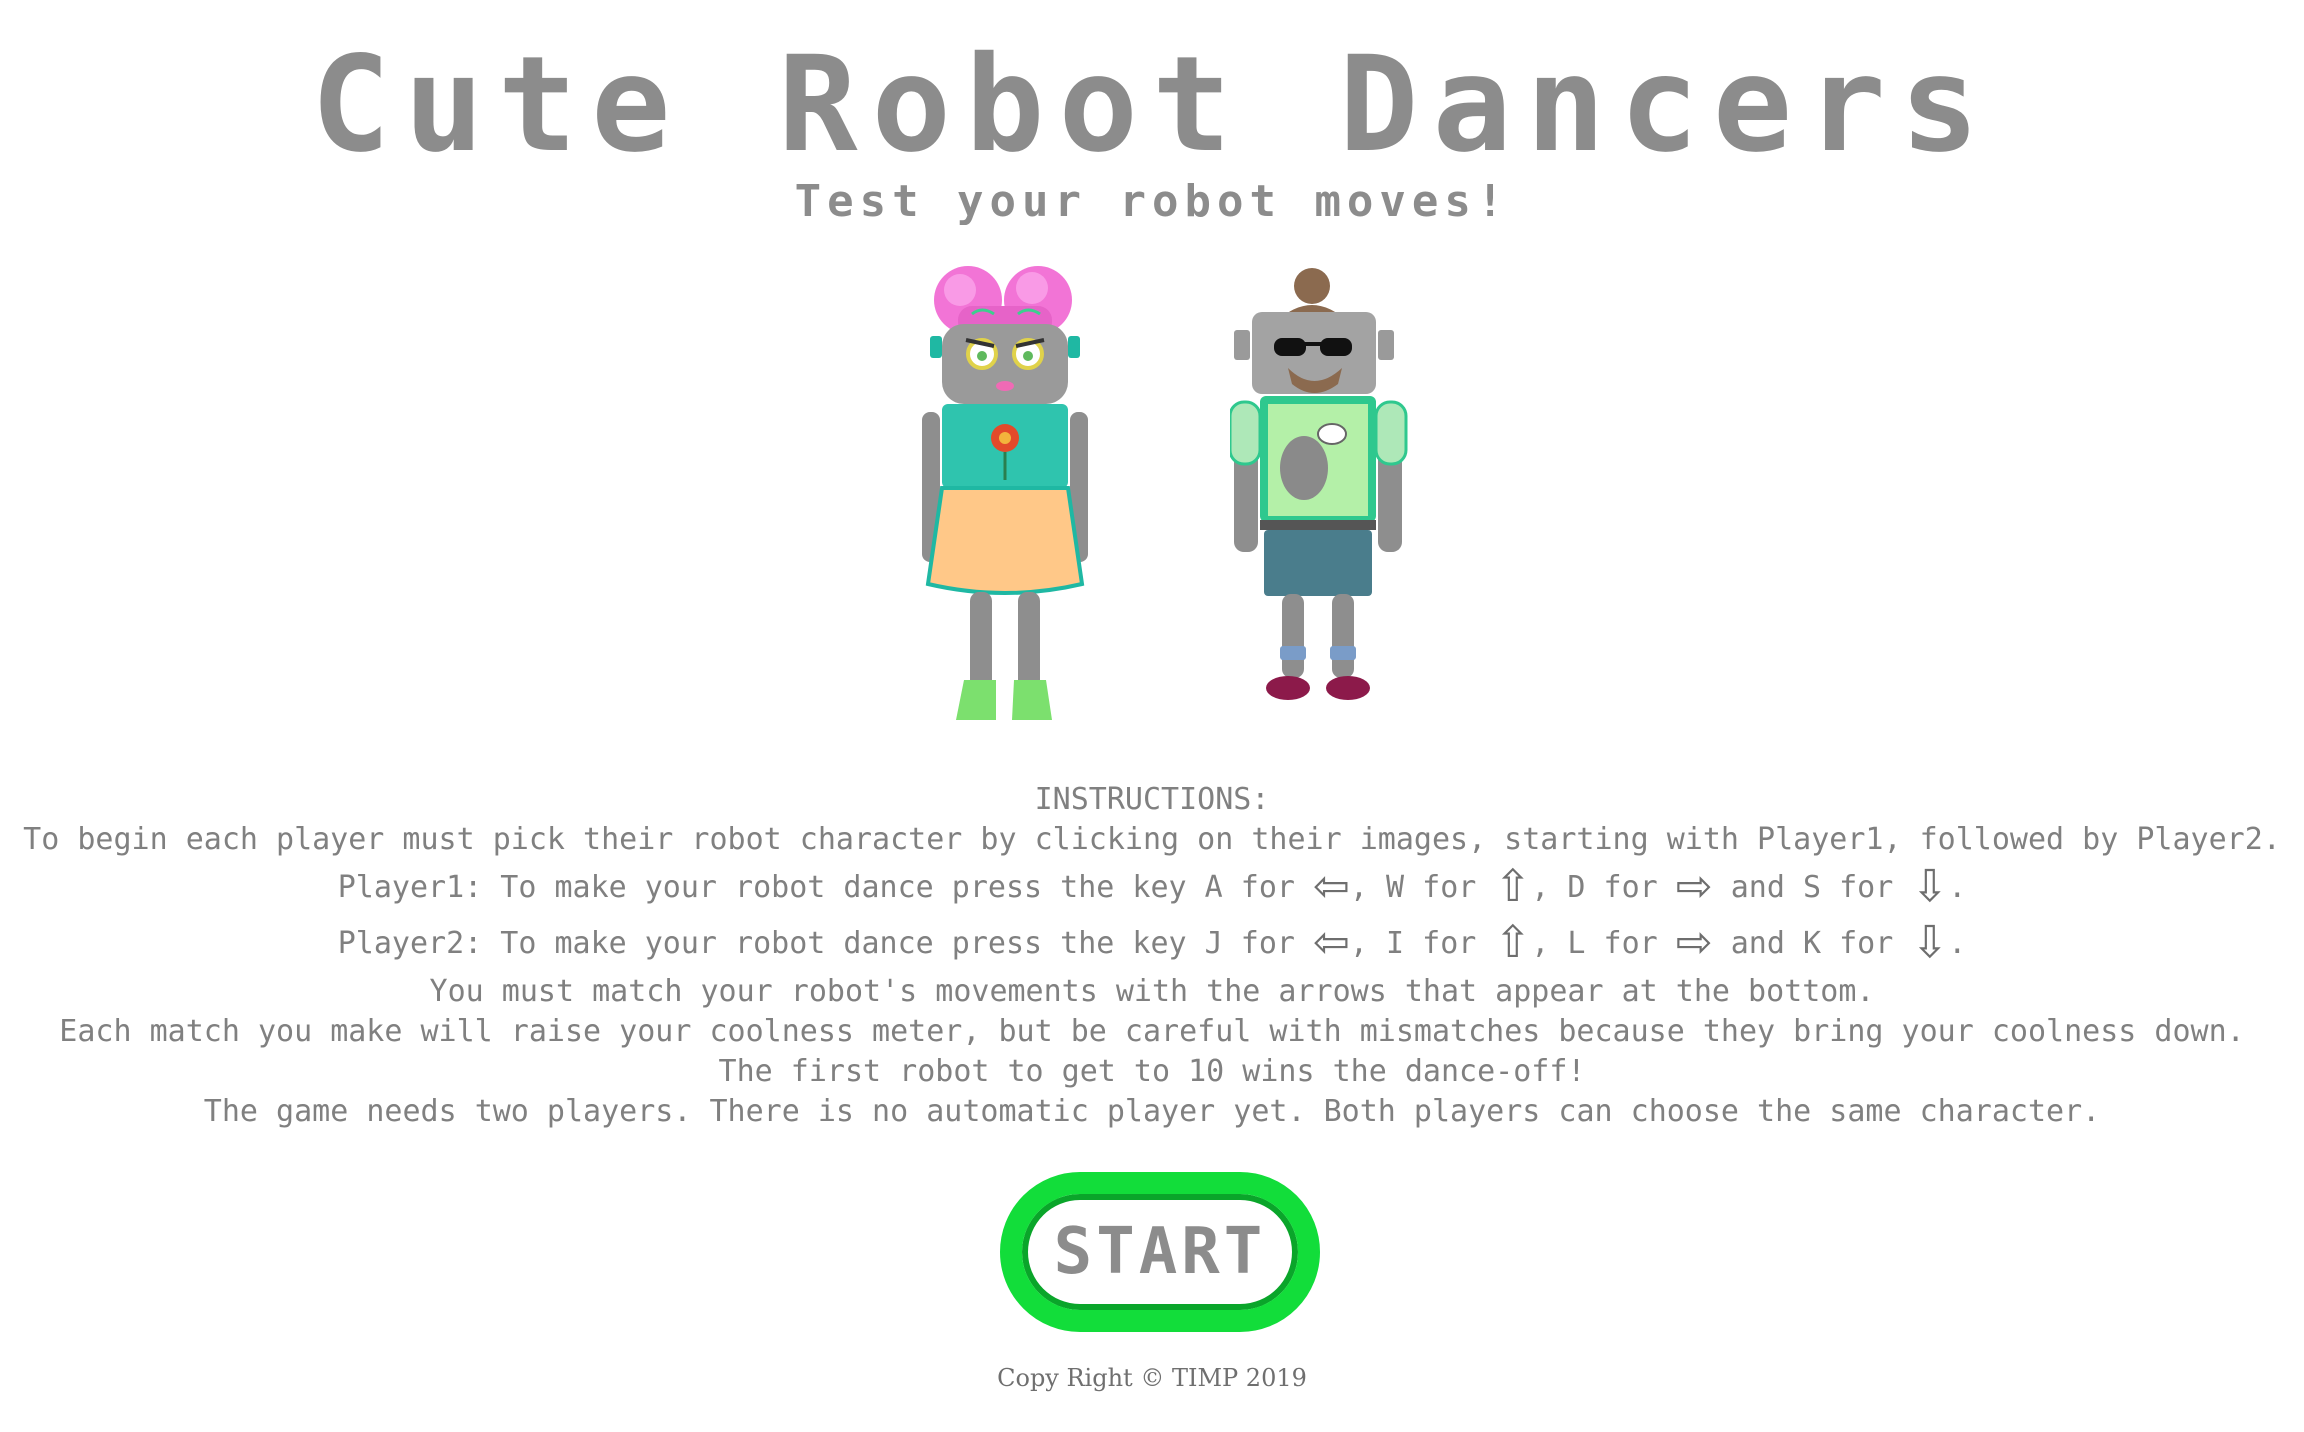  What do you see at coordinates (1004, 700) in the screenshot?
I see `robot-boots` at bounding box center [1004, 700].